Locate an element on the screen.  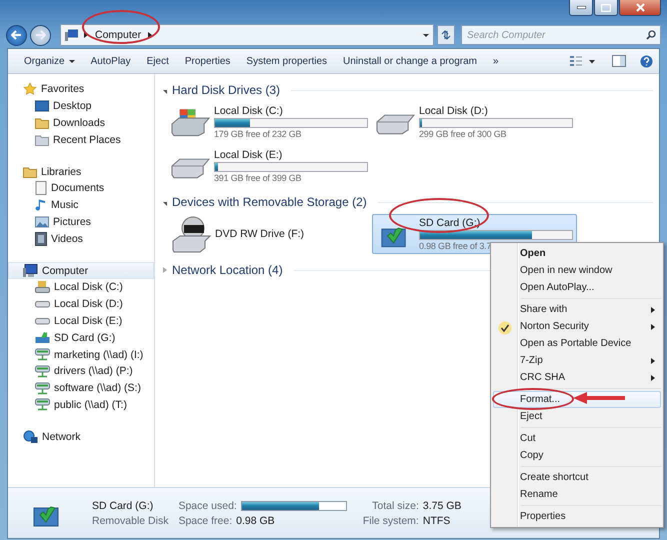
drive-name: DVD RW Drive (F:) is located at coordinates (259, 234).